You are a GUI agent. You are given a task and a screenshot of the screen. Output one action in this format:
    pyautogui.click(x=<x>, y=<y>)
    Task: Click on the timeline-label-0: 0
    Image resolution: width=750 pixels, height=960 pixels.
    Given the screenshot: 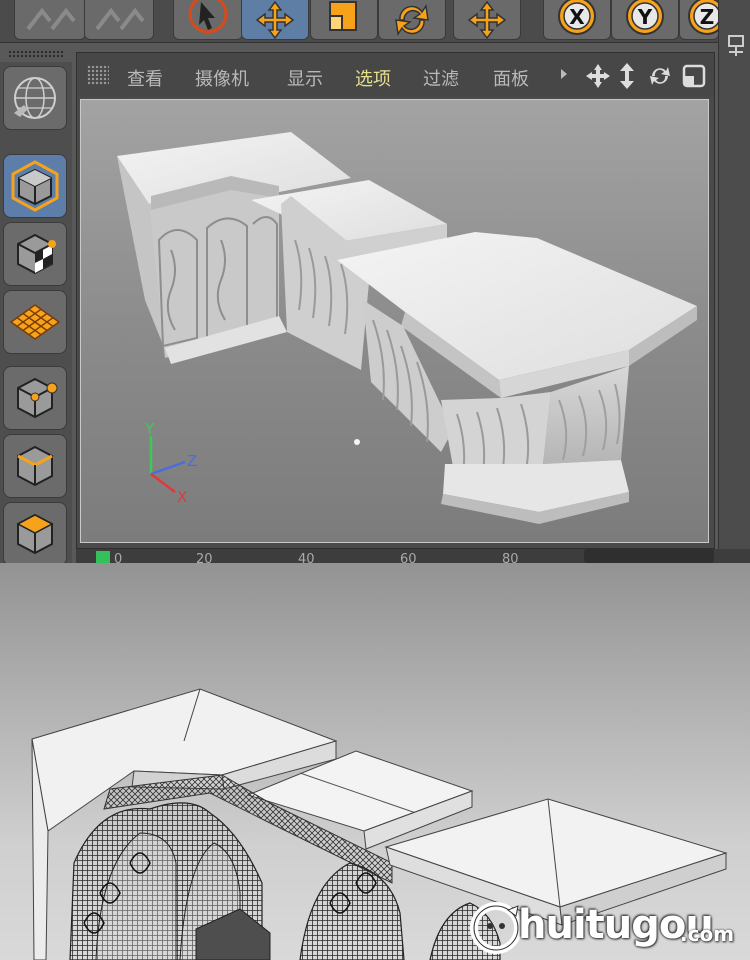 What is the action you would take?
    pyautogui.click(x=118, y=557)
    